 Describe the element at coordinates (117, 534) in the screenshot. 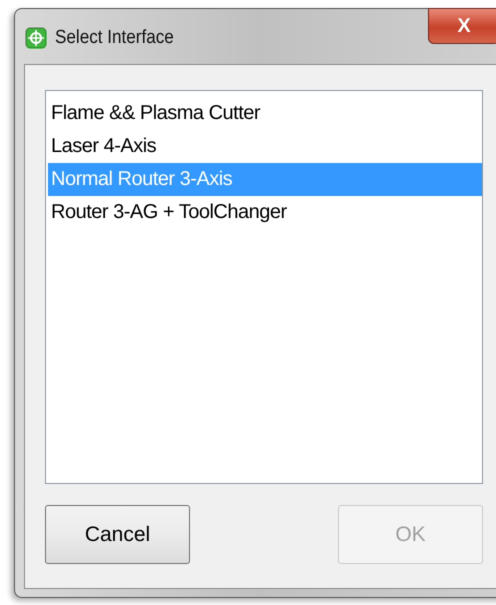

I see `cancel-button: Cancel` at that location.